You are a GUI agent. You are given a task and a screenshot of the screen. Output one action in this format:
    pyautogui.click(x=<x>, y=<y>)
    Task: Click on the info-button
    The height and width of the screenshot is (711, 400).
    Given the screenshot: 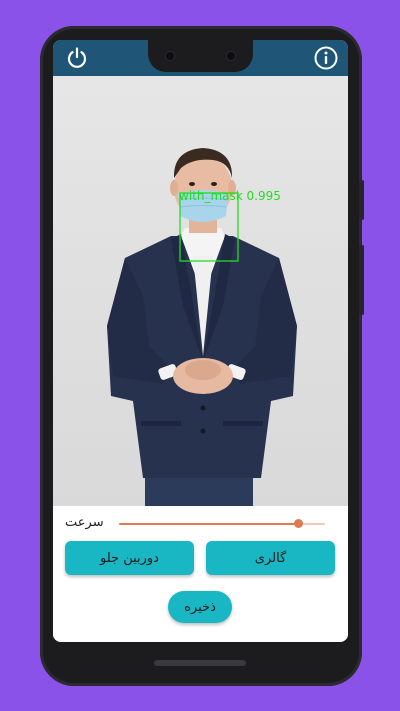 What is the action you would take?
    pyautogui.click(x=326, y=58)
    